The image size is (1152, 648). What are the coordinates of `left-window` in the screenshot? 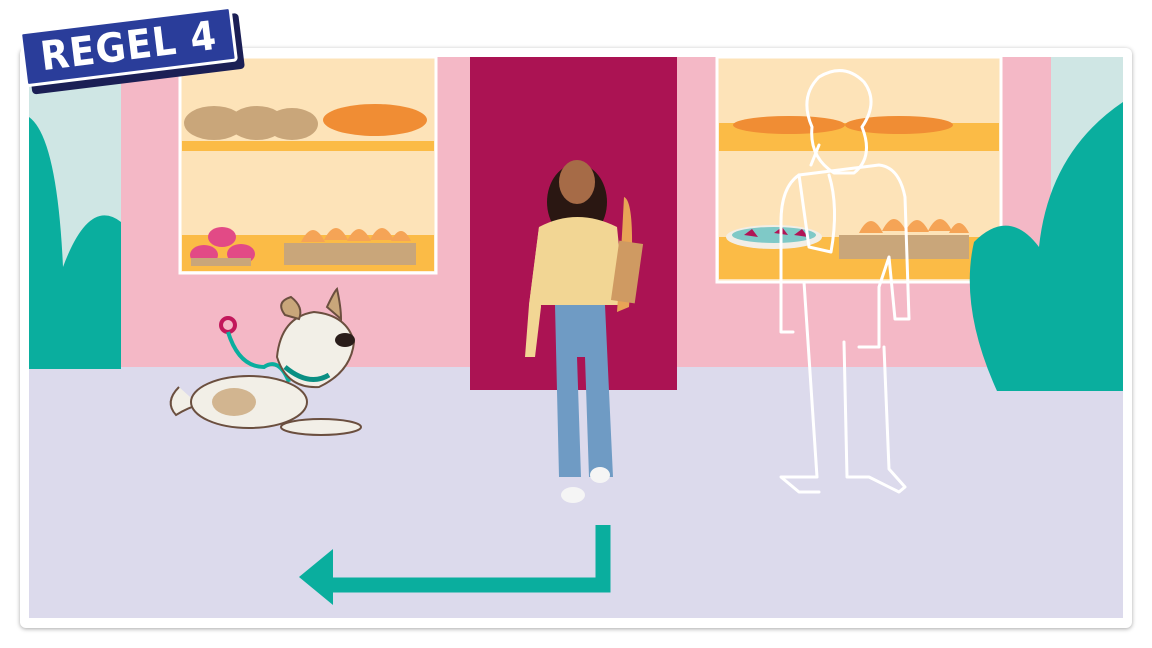 It's located at (308, 166).